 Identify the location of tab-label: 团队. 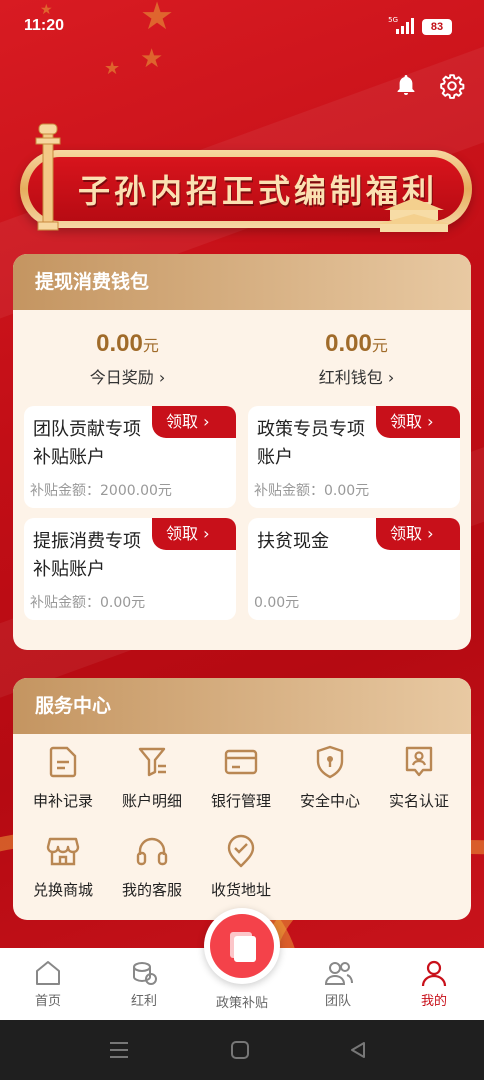
(337, 1001).